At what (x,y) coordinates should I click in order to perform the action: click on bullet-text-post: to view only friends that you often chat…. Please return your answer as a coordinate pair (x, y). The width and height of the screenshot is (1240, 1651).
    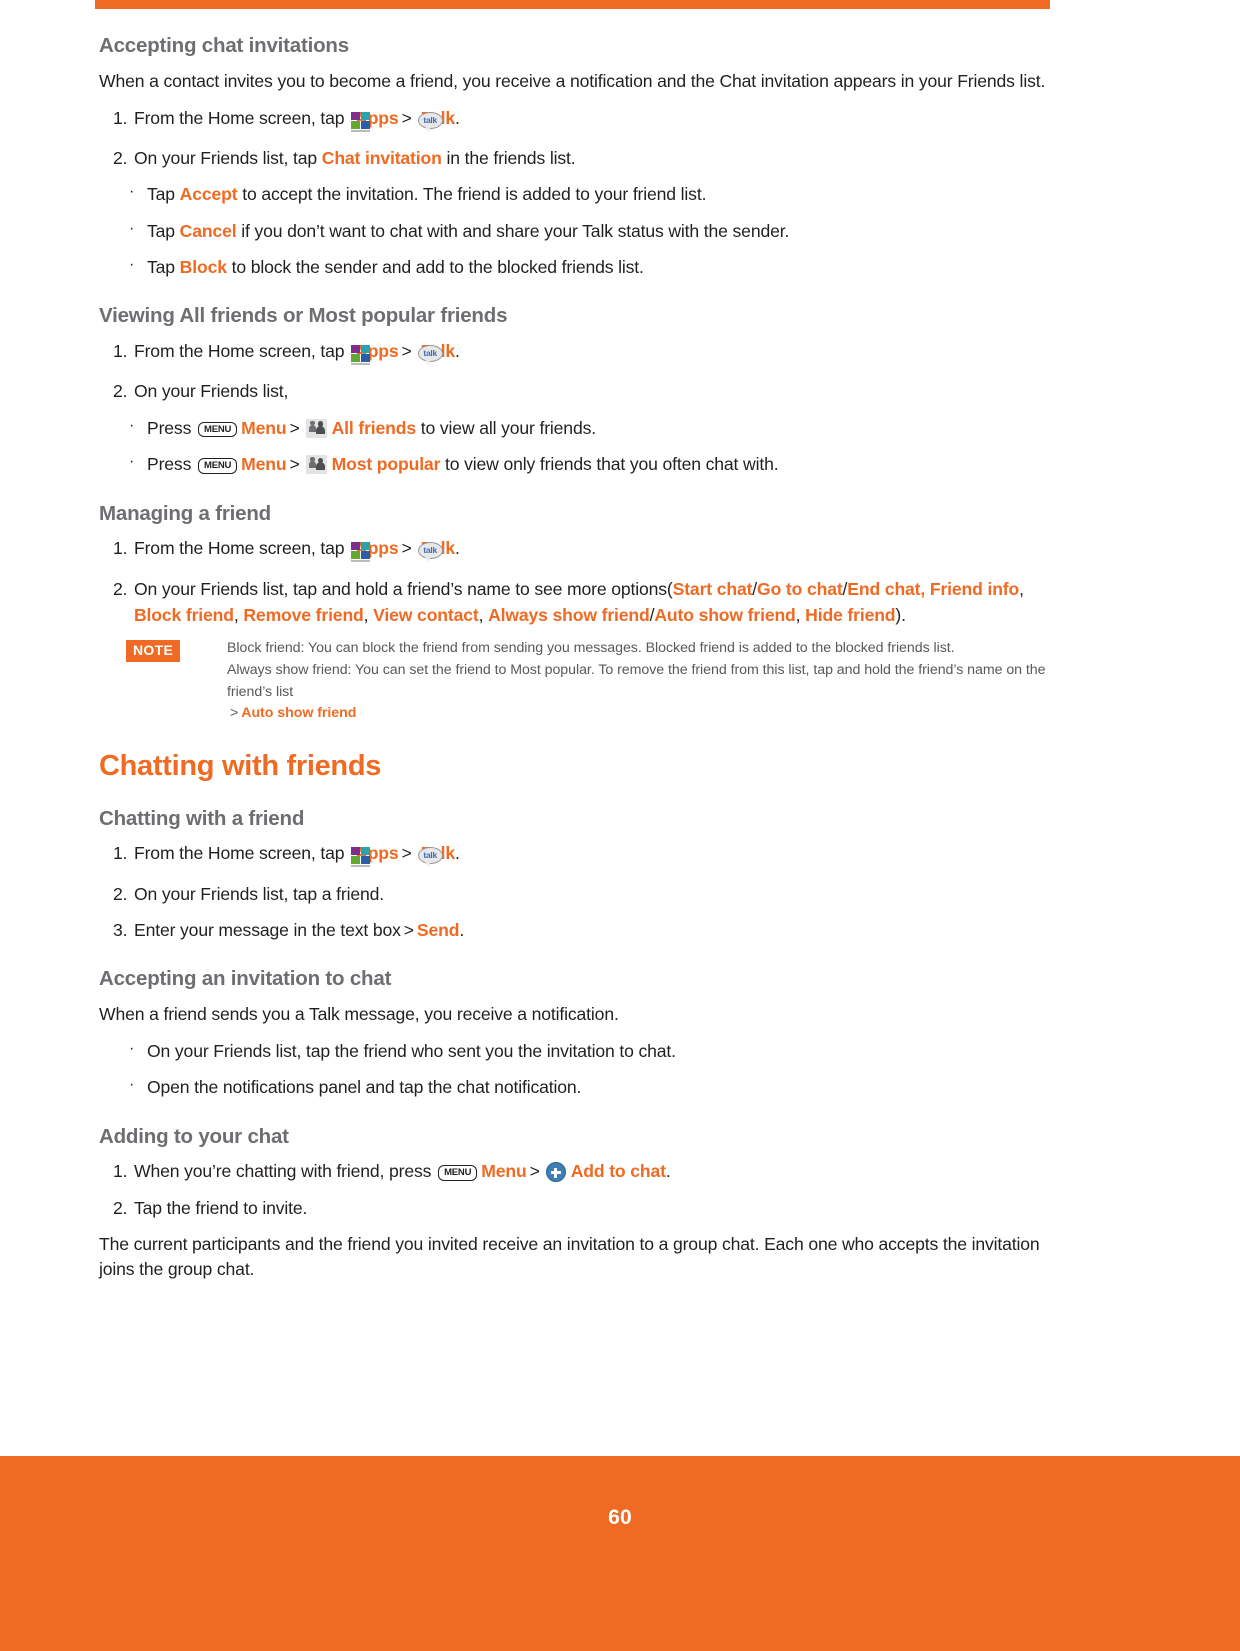
    Looking at the image, I should click on (612, 464).